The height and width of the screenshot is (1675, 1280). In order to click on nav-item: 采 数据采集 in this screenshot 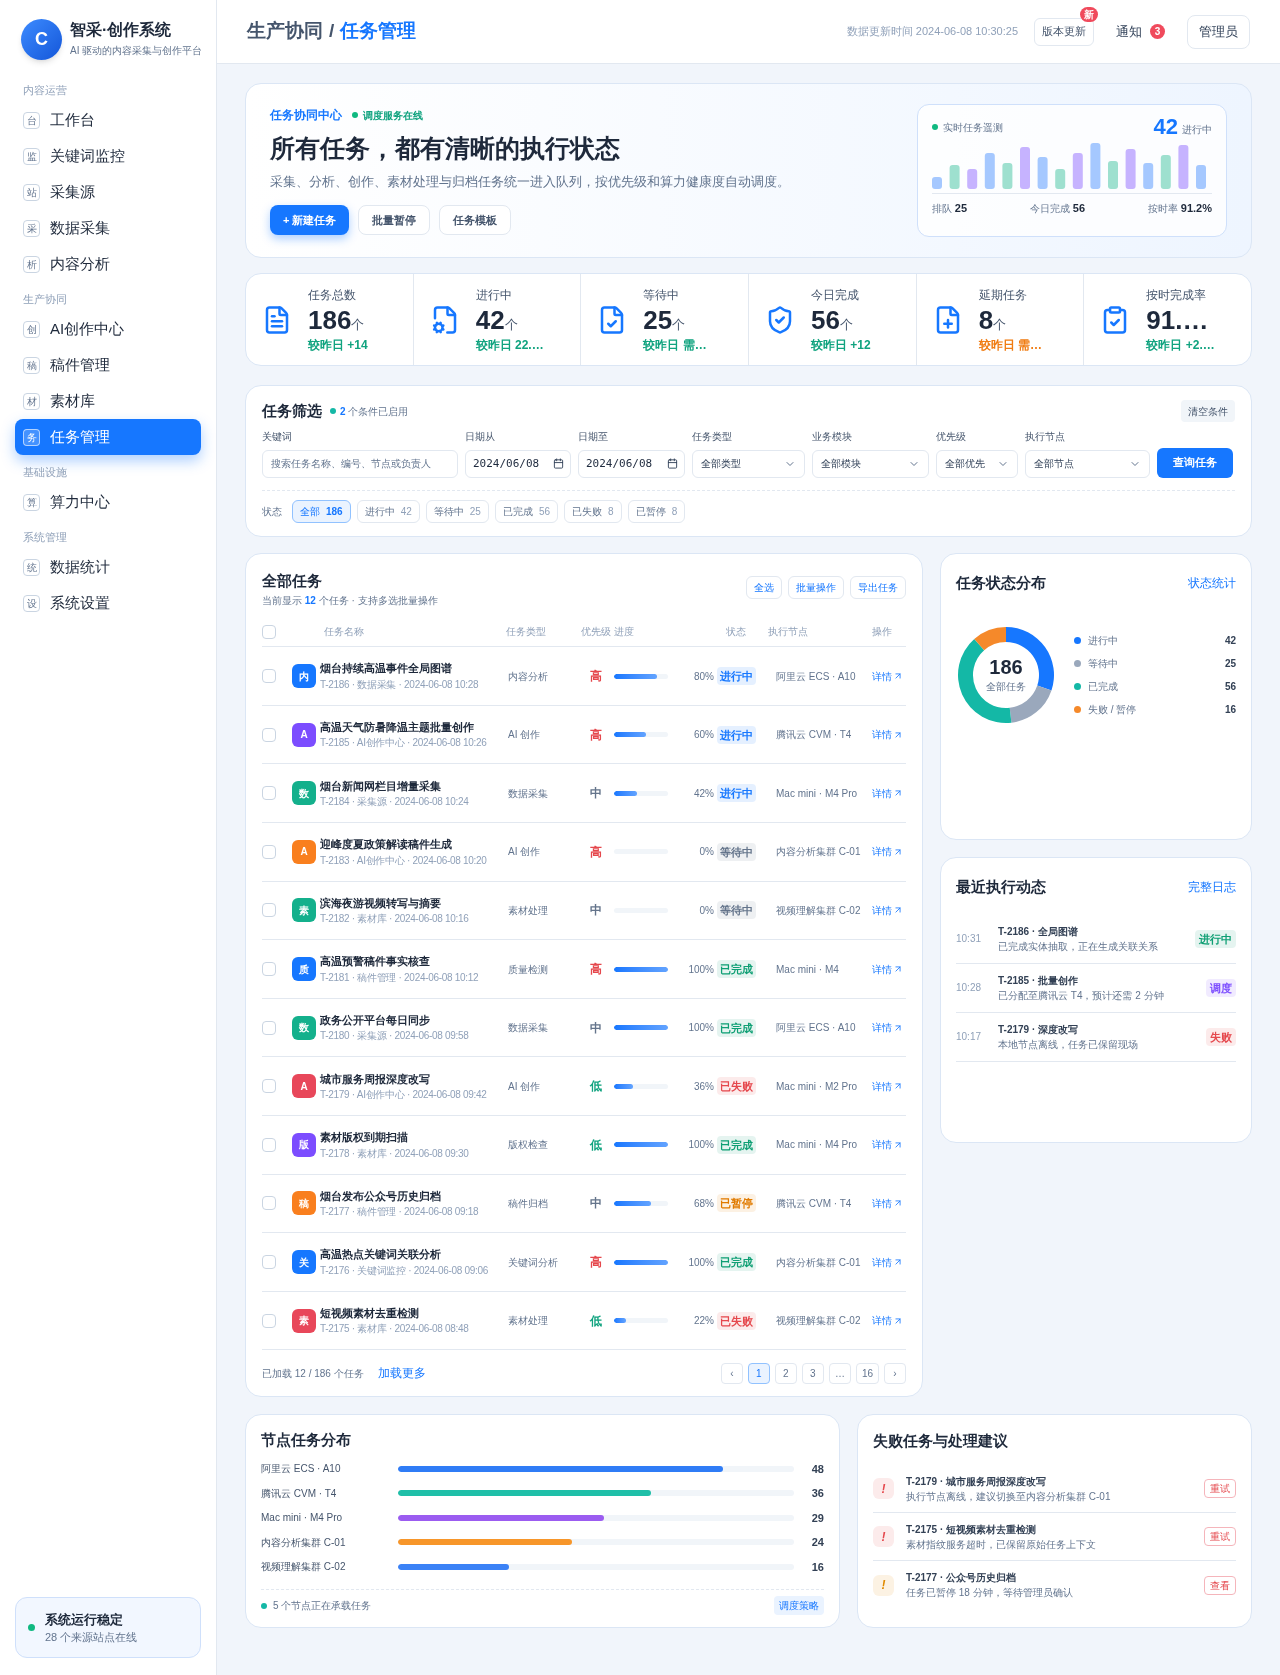, I will do `click(108, 228)`.